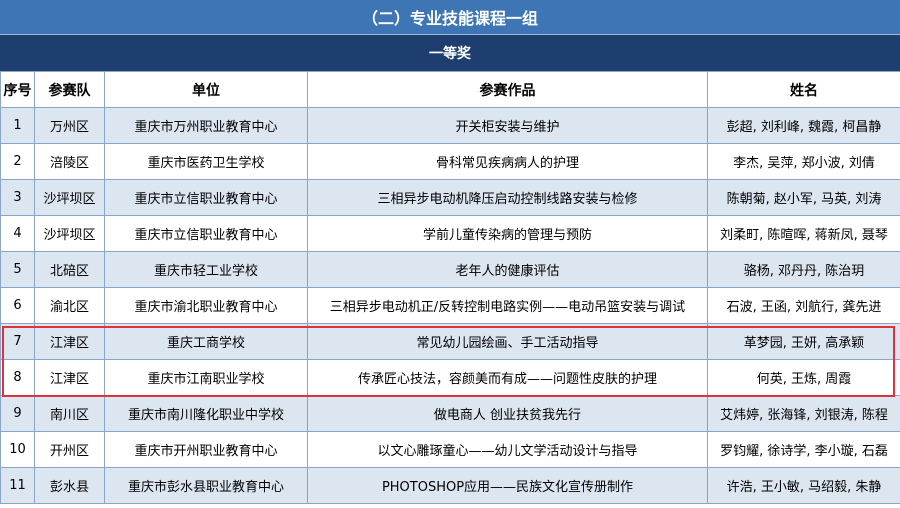 Image resolution: width=900 pixels, height=508 pixels. What do you see at coordinates (69, 161) in the screenshot?
I see `cell-team: 涪陵区` at bounding box center [69, 161].